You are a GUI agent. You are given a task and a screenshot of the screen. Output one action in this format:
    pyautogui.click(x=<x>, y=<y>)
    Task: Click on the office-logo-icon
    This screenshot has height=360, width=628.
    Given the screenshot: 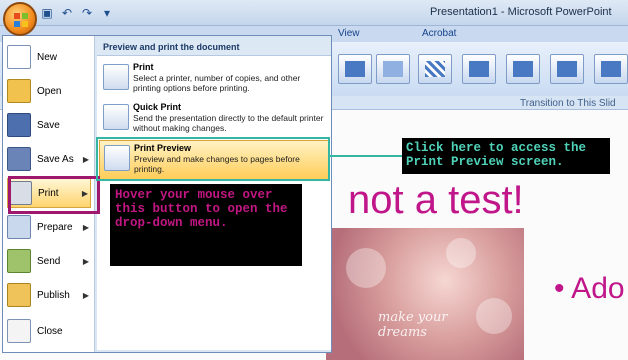 What is the action you would take?
    pyautogui.click(x=21, y=20)
    